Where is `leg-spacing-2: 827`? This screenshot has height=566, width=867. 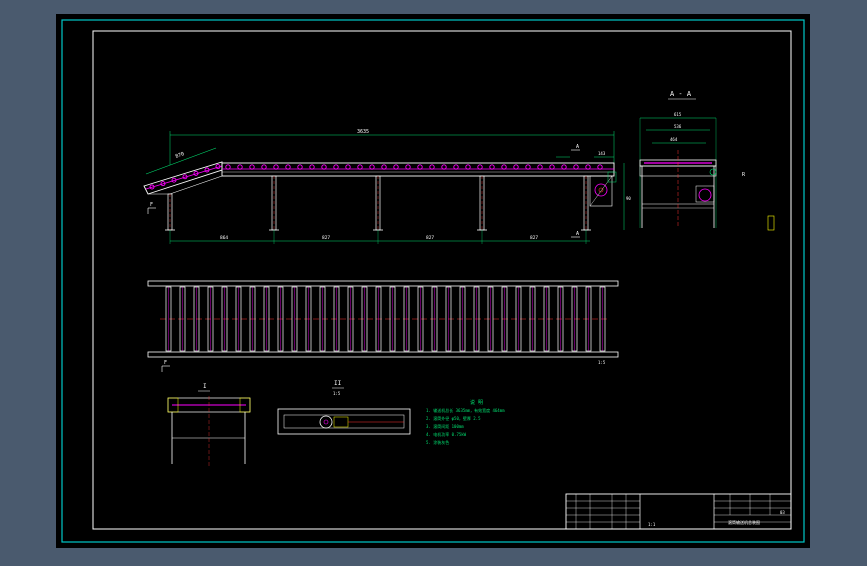
leg-spacing-2: 827 is located at coordinates (326, 238).